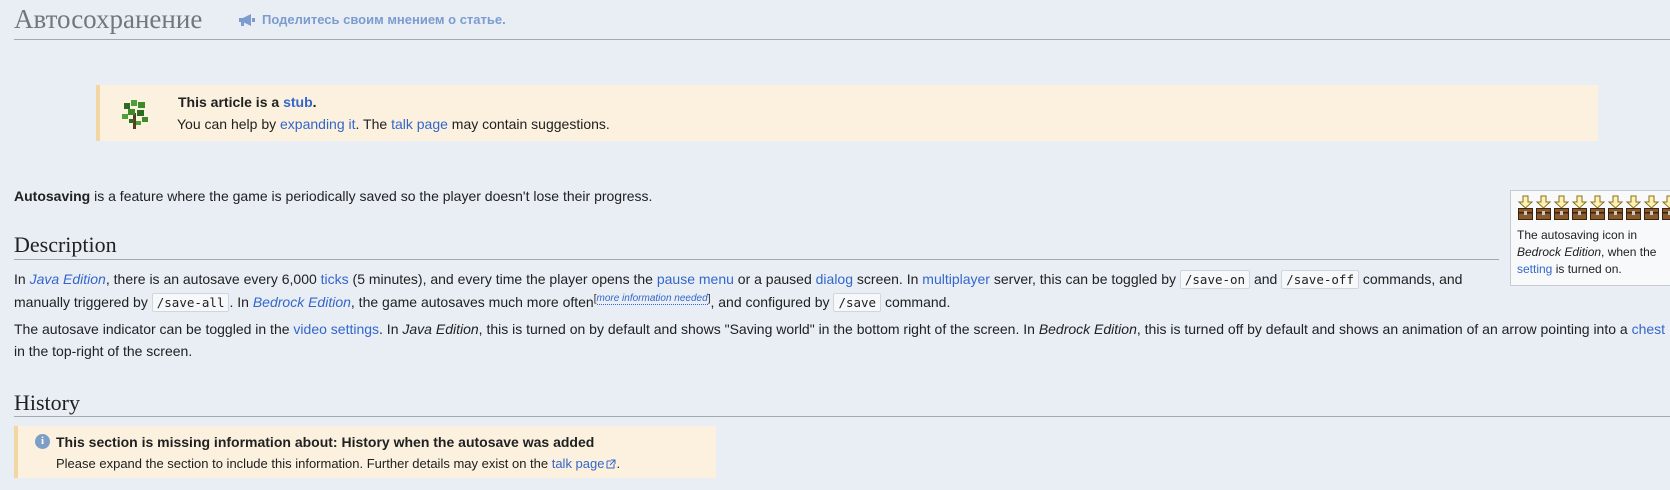 This screenshot has width=1670, height=490. What do you see at coordinates (440, 329) in the screenshot?
I see `p2-java-edition: Java Edition` at bounding box center [440, 329].